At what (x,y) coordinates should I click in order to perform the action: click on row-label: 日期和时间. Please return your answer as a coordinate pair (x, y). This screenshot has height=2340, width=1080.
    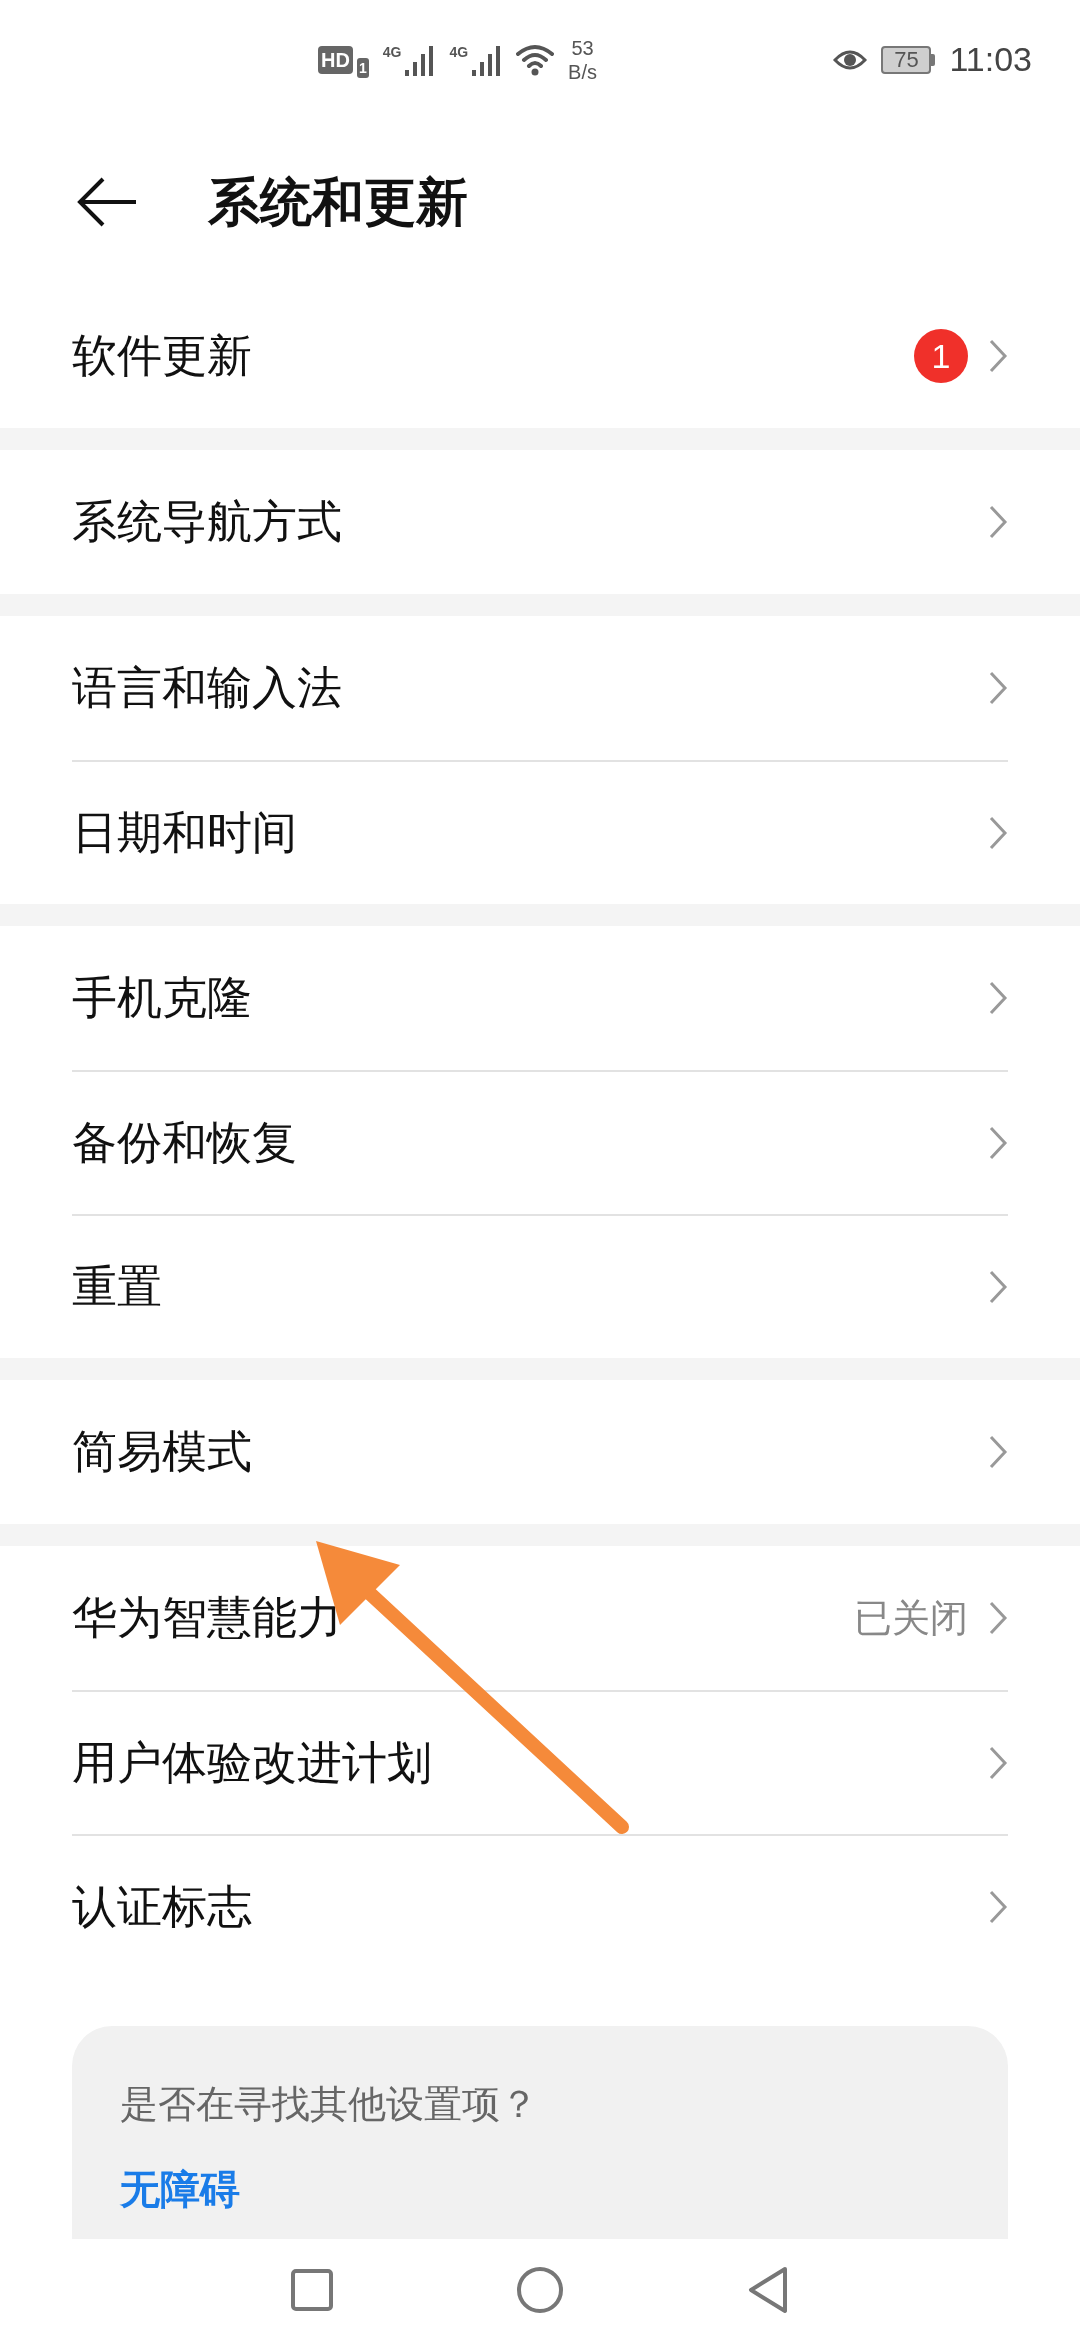
    Looking at the image, I should click on (185, 833).